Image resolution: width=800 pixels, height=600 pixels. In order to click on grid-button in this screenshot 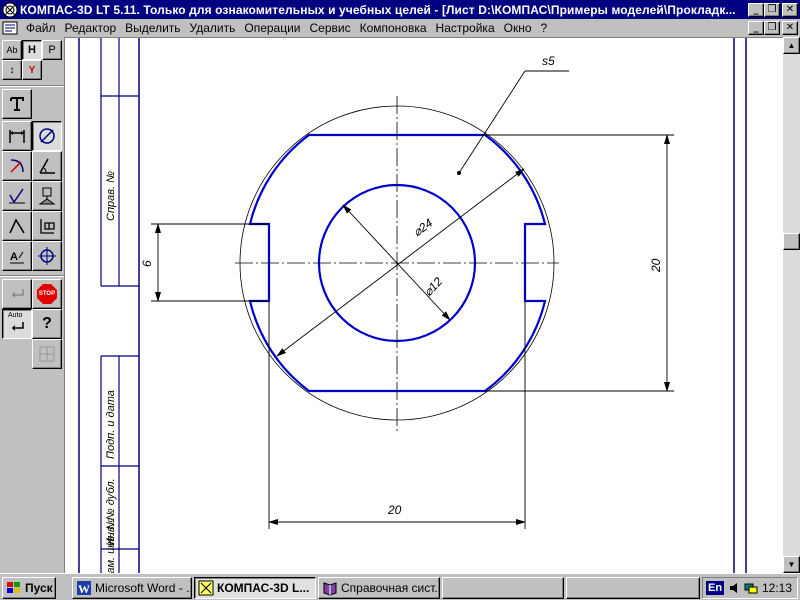, I will do `click(47, 354)`.